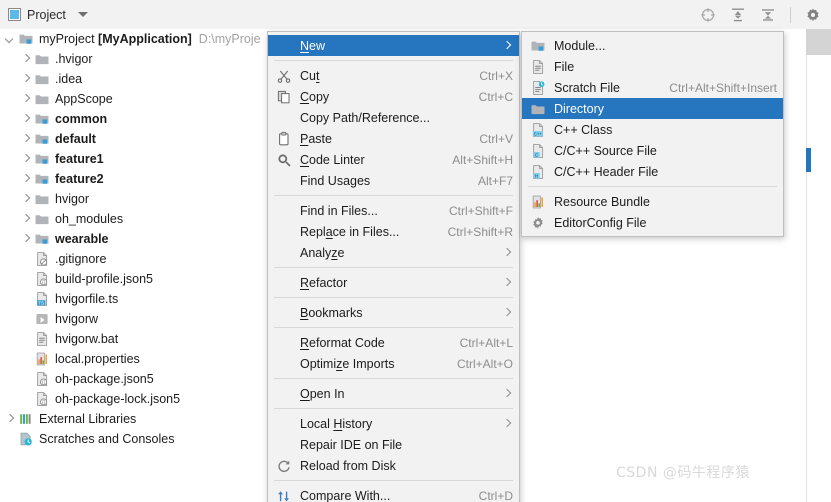  What do you see at coordinates (538, 150) in the screenshot?
I see `c-source-file-icon: C` at bounding box center [538, 150].